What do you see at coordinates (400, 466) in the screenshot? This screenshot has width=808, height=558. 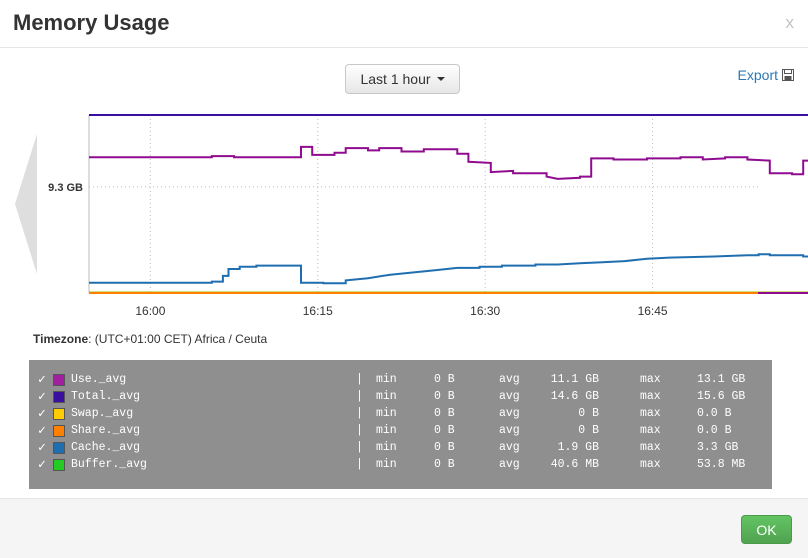 I see `legend-row: ✓ Buffer._avg | min 0 B avg 40.6 MB max 53.8 MB` at bounding box center [400, 466].